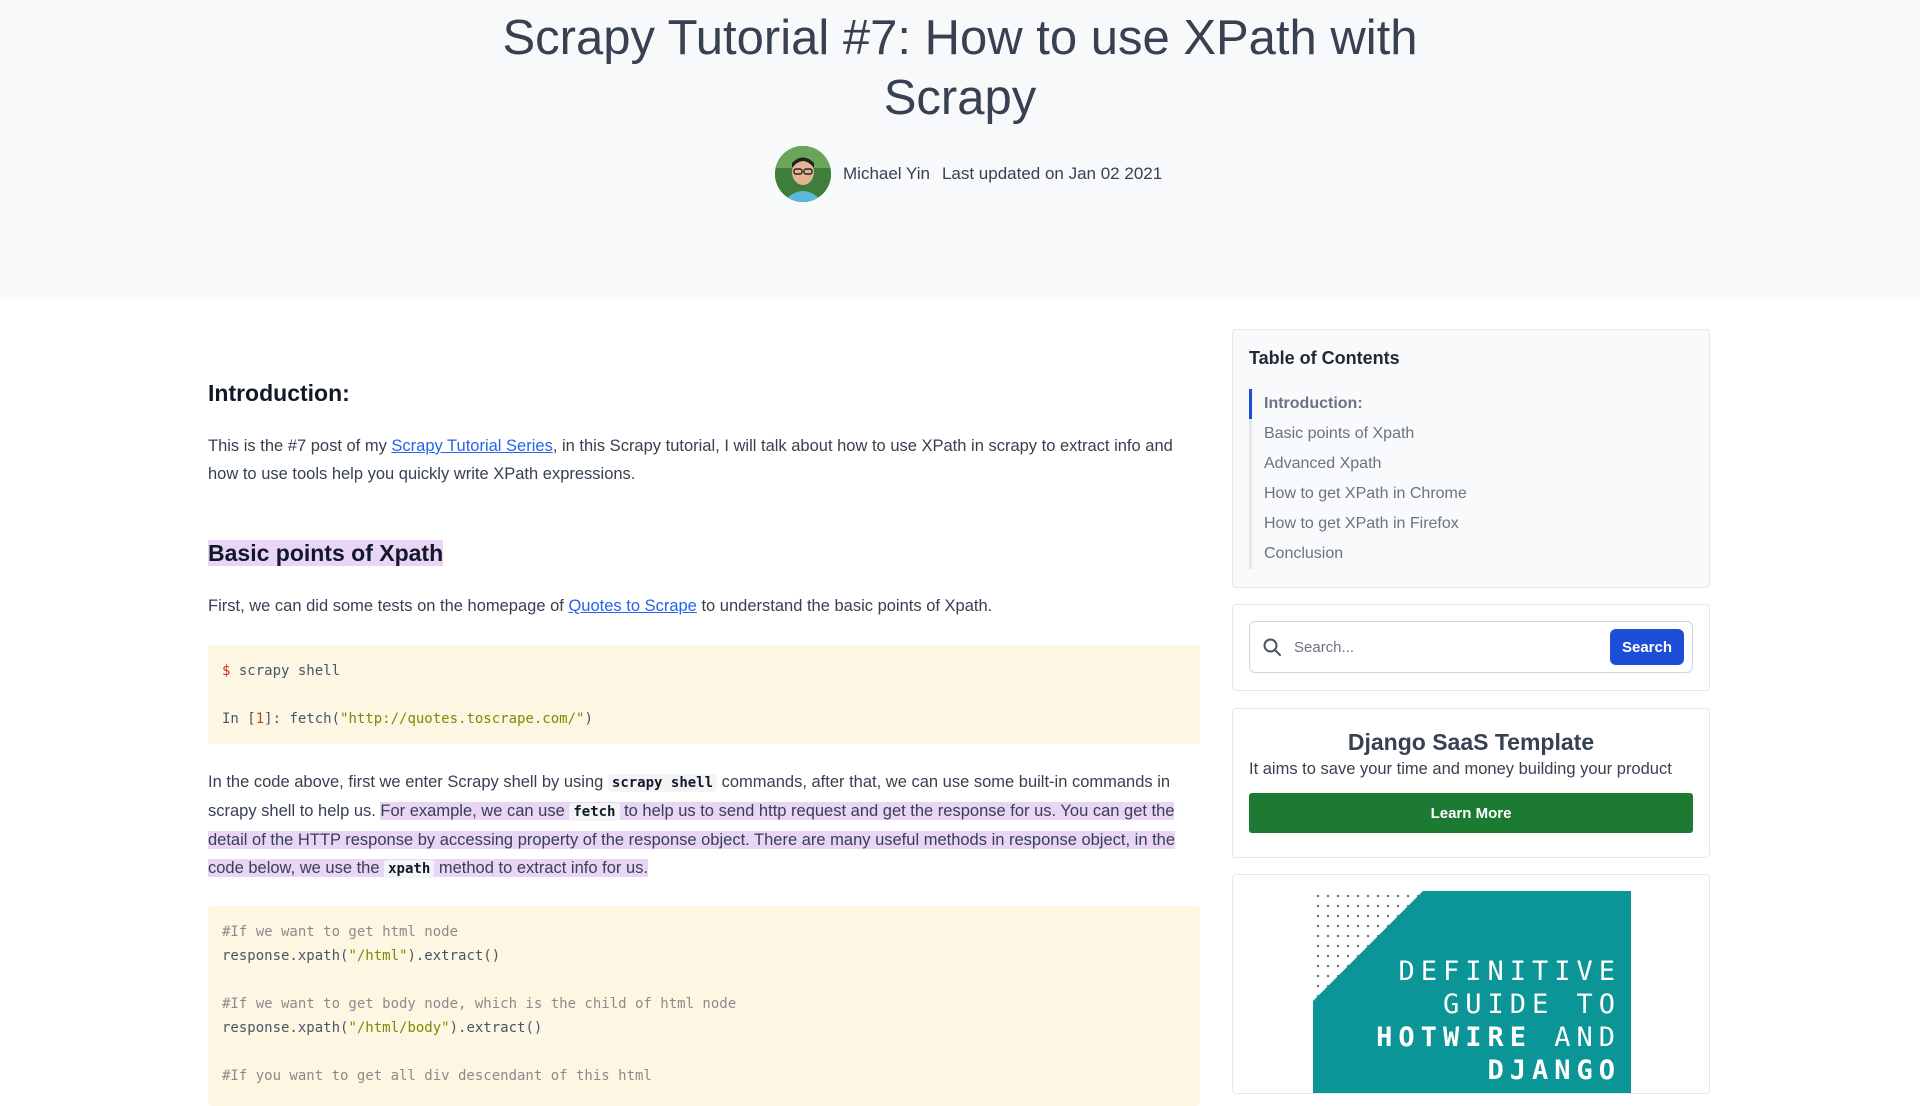 This screenshot has height=1106, width=1920. I want to click on search-button: Search, so click(1647, 647).